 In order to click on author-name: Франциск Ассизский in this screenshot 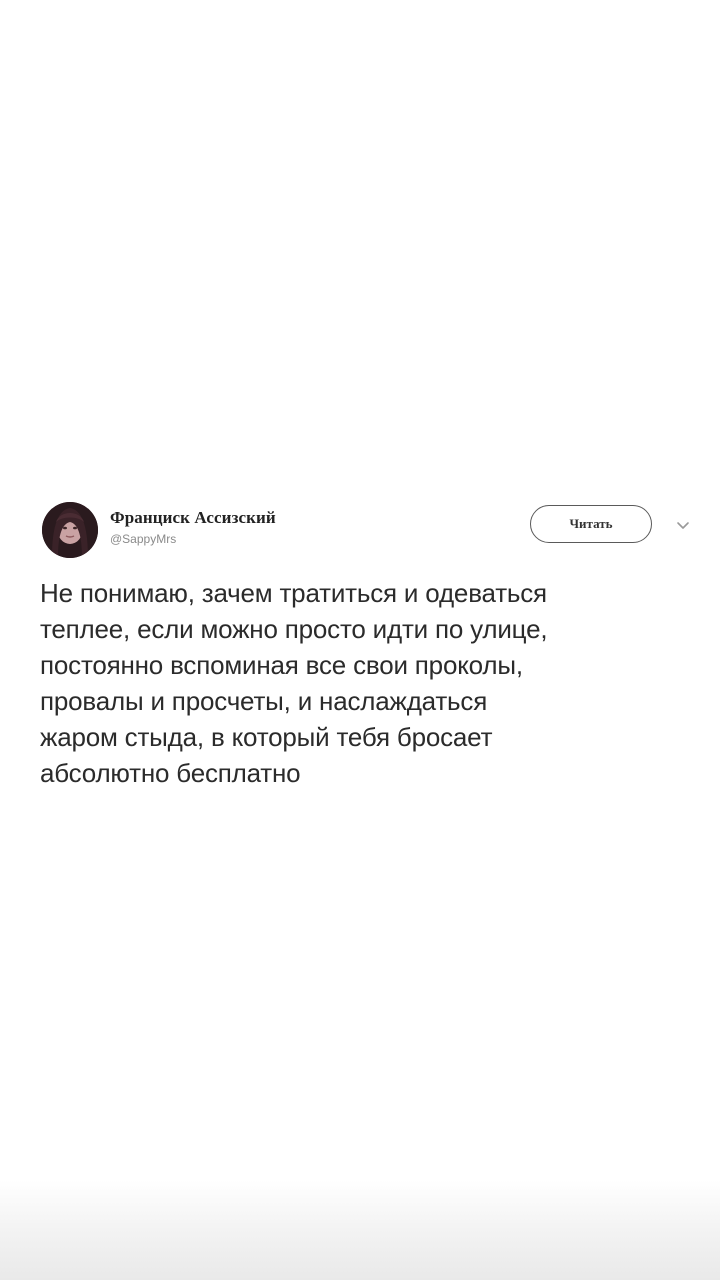, I will do `click(193, 518)`.